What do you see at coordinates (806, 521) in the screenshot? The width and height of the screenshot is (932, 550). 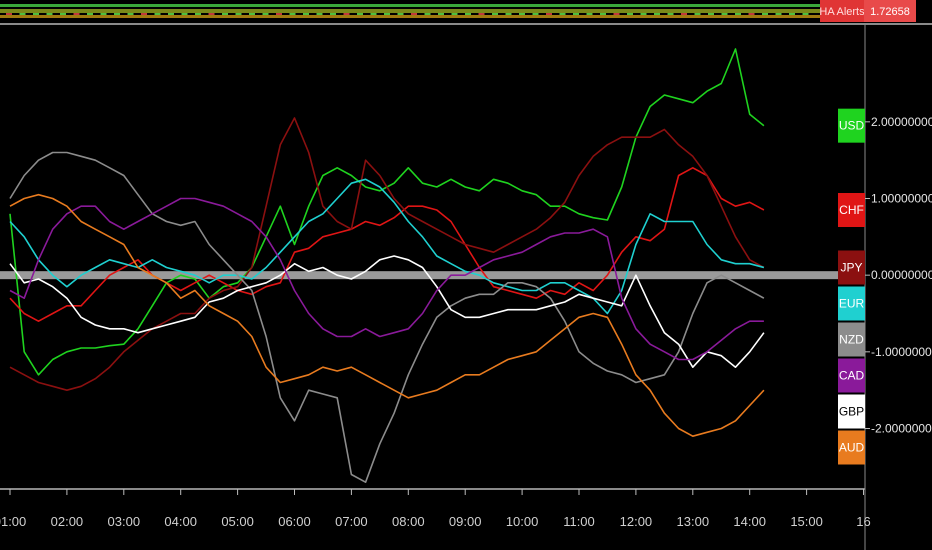 I see `x-tick-label: 15:00` at bounding box center [806, 521].